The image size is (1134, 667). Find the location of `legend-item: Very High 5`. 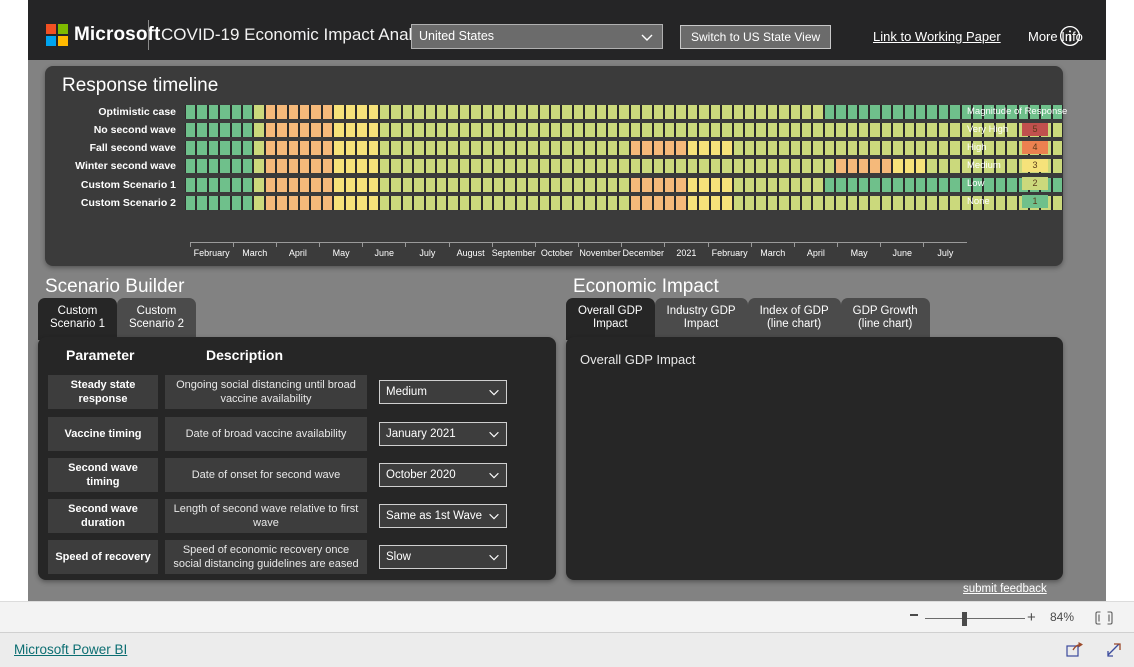

legend-item: Very High 5 is located at coordinates (1015, 129).